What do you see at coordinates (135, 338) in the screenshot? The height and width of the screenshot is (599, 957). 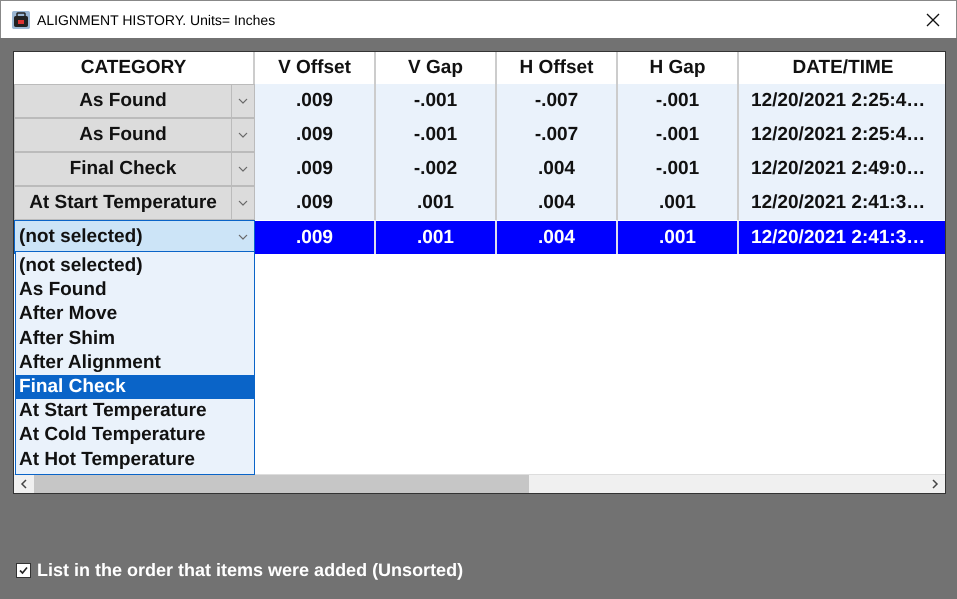 I see `dropdown-option: After Shim` at bounding box center [135, 338].